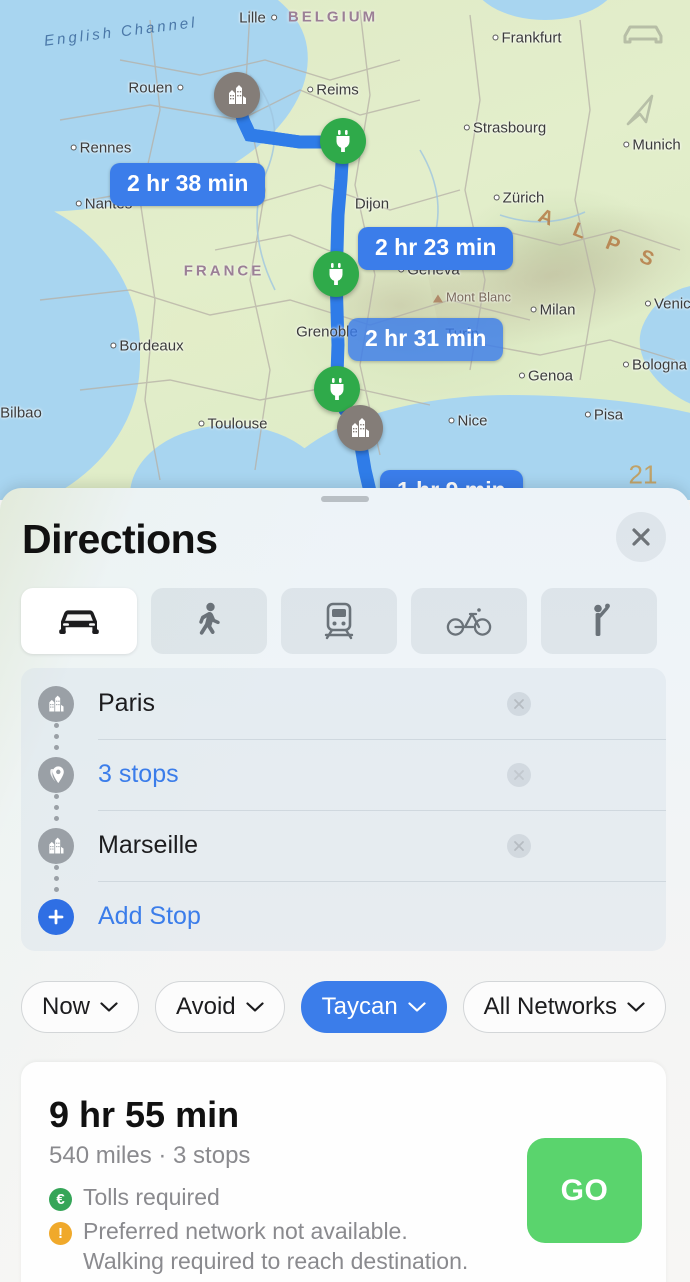 This screenshot has height=1282, width=690. I want to click on route-options-chips: Now Avoid Taycan All Networks, so click(344, 1007).